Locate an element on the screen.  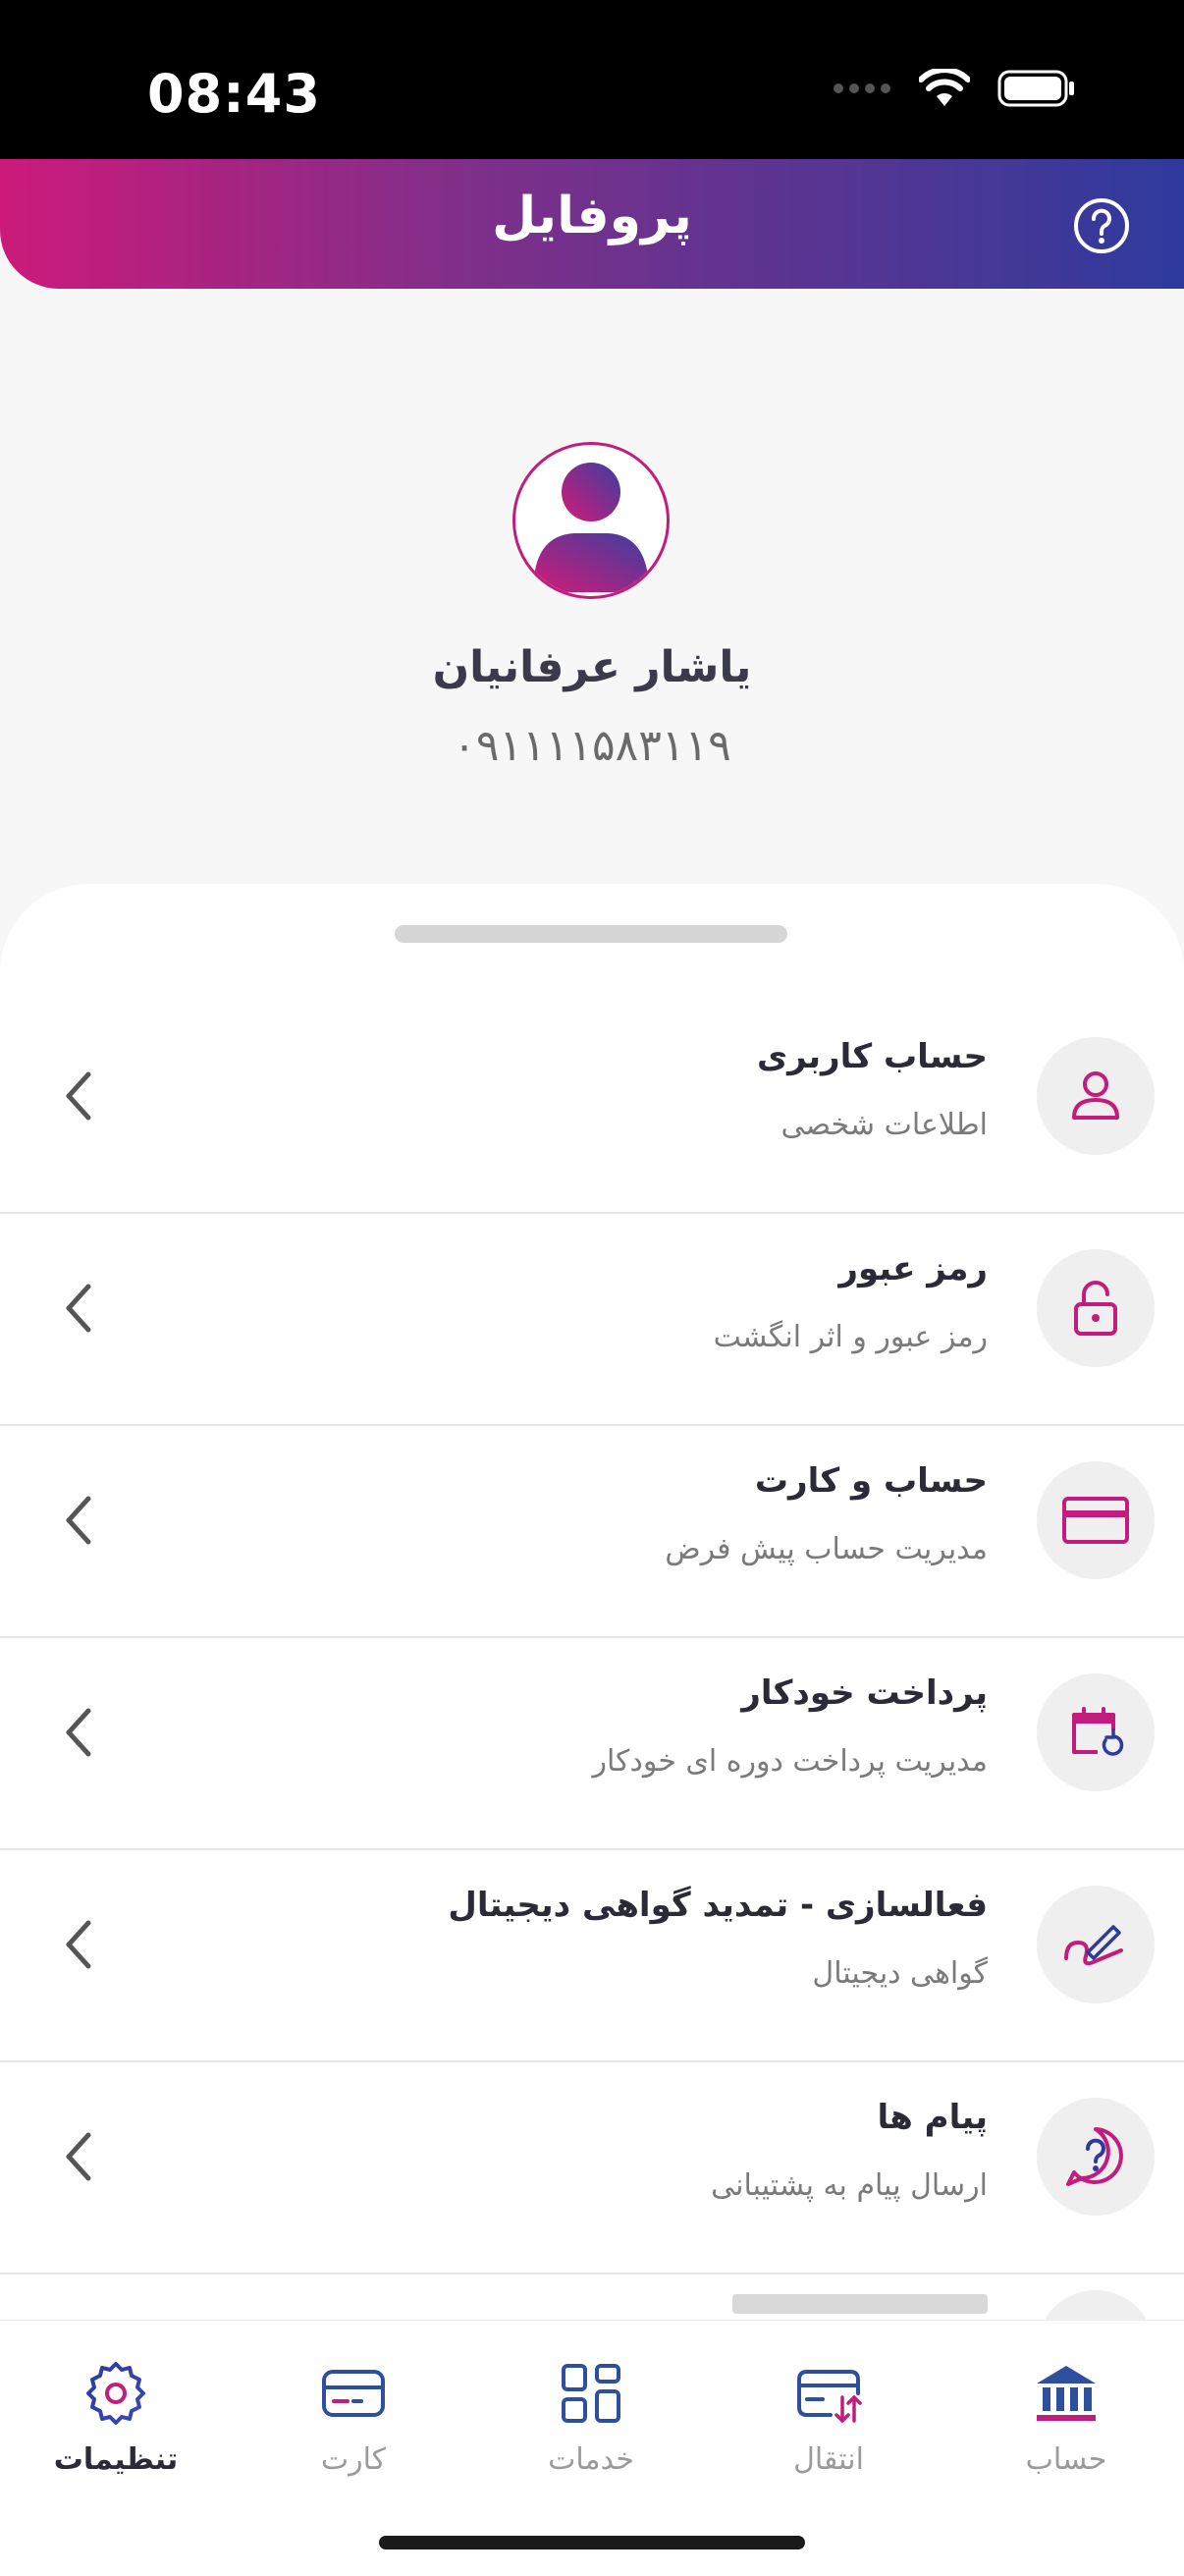
wifi-icon is located at coordinates (944, 88).